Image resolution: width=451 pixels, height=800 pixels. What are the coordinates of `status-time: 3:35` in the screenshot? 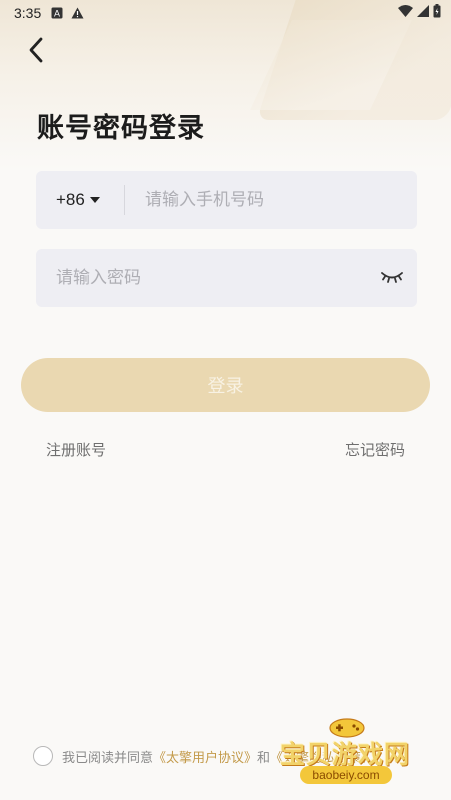 It's located at (28, 13).